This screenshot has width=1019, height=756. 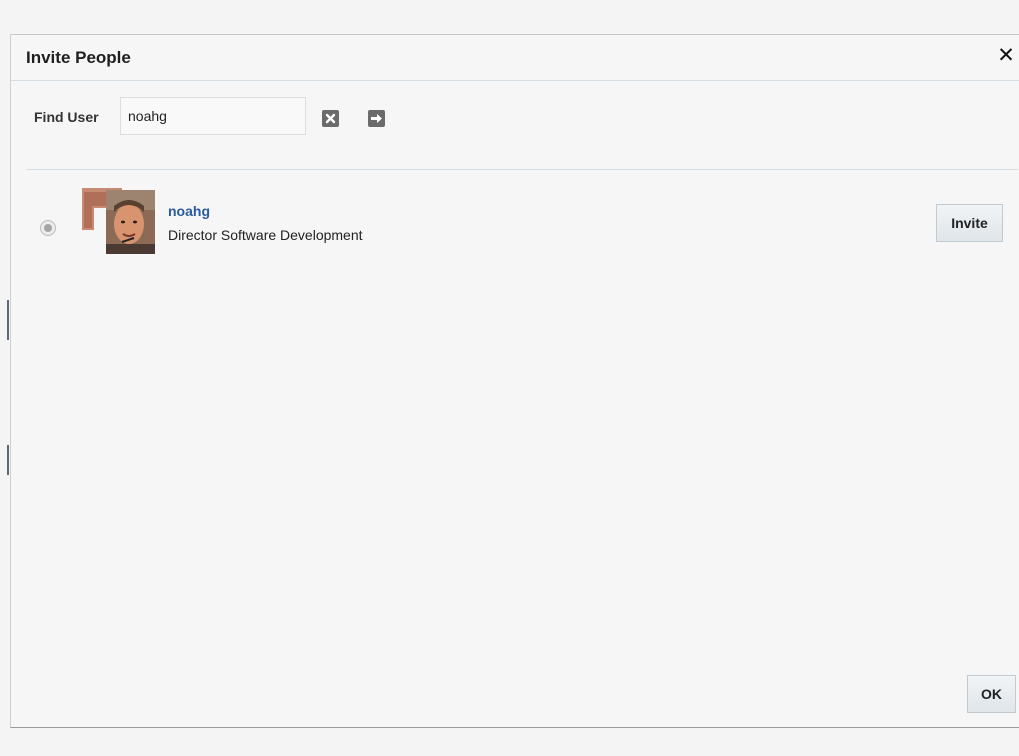 I want to click on search-go-button, so click(x=376, y=118).